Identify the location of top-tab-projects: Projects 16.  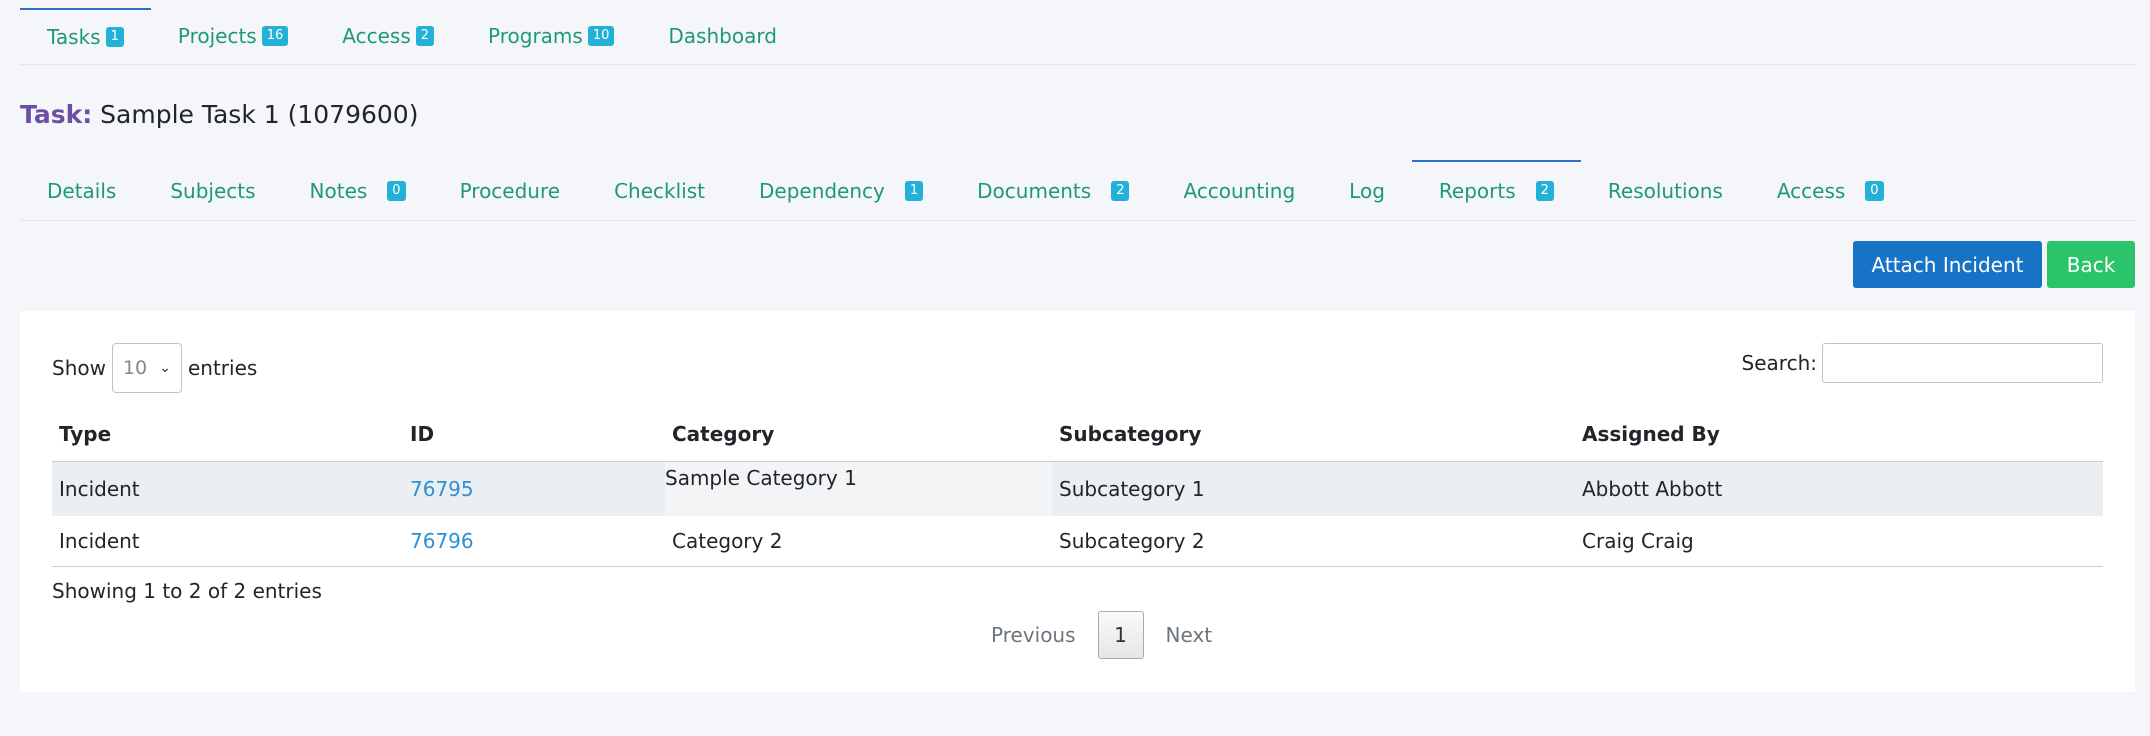
(233, 36).